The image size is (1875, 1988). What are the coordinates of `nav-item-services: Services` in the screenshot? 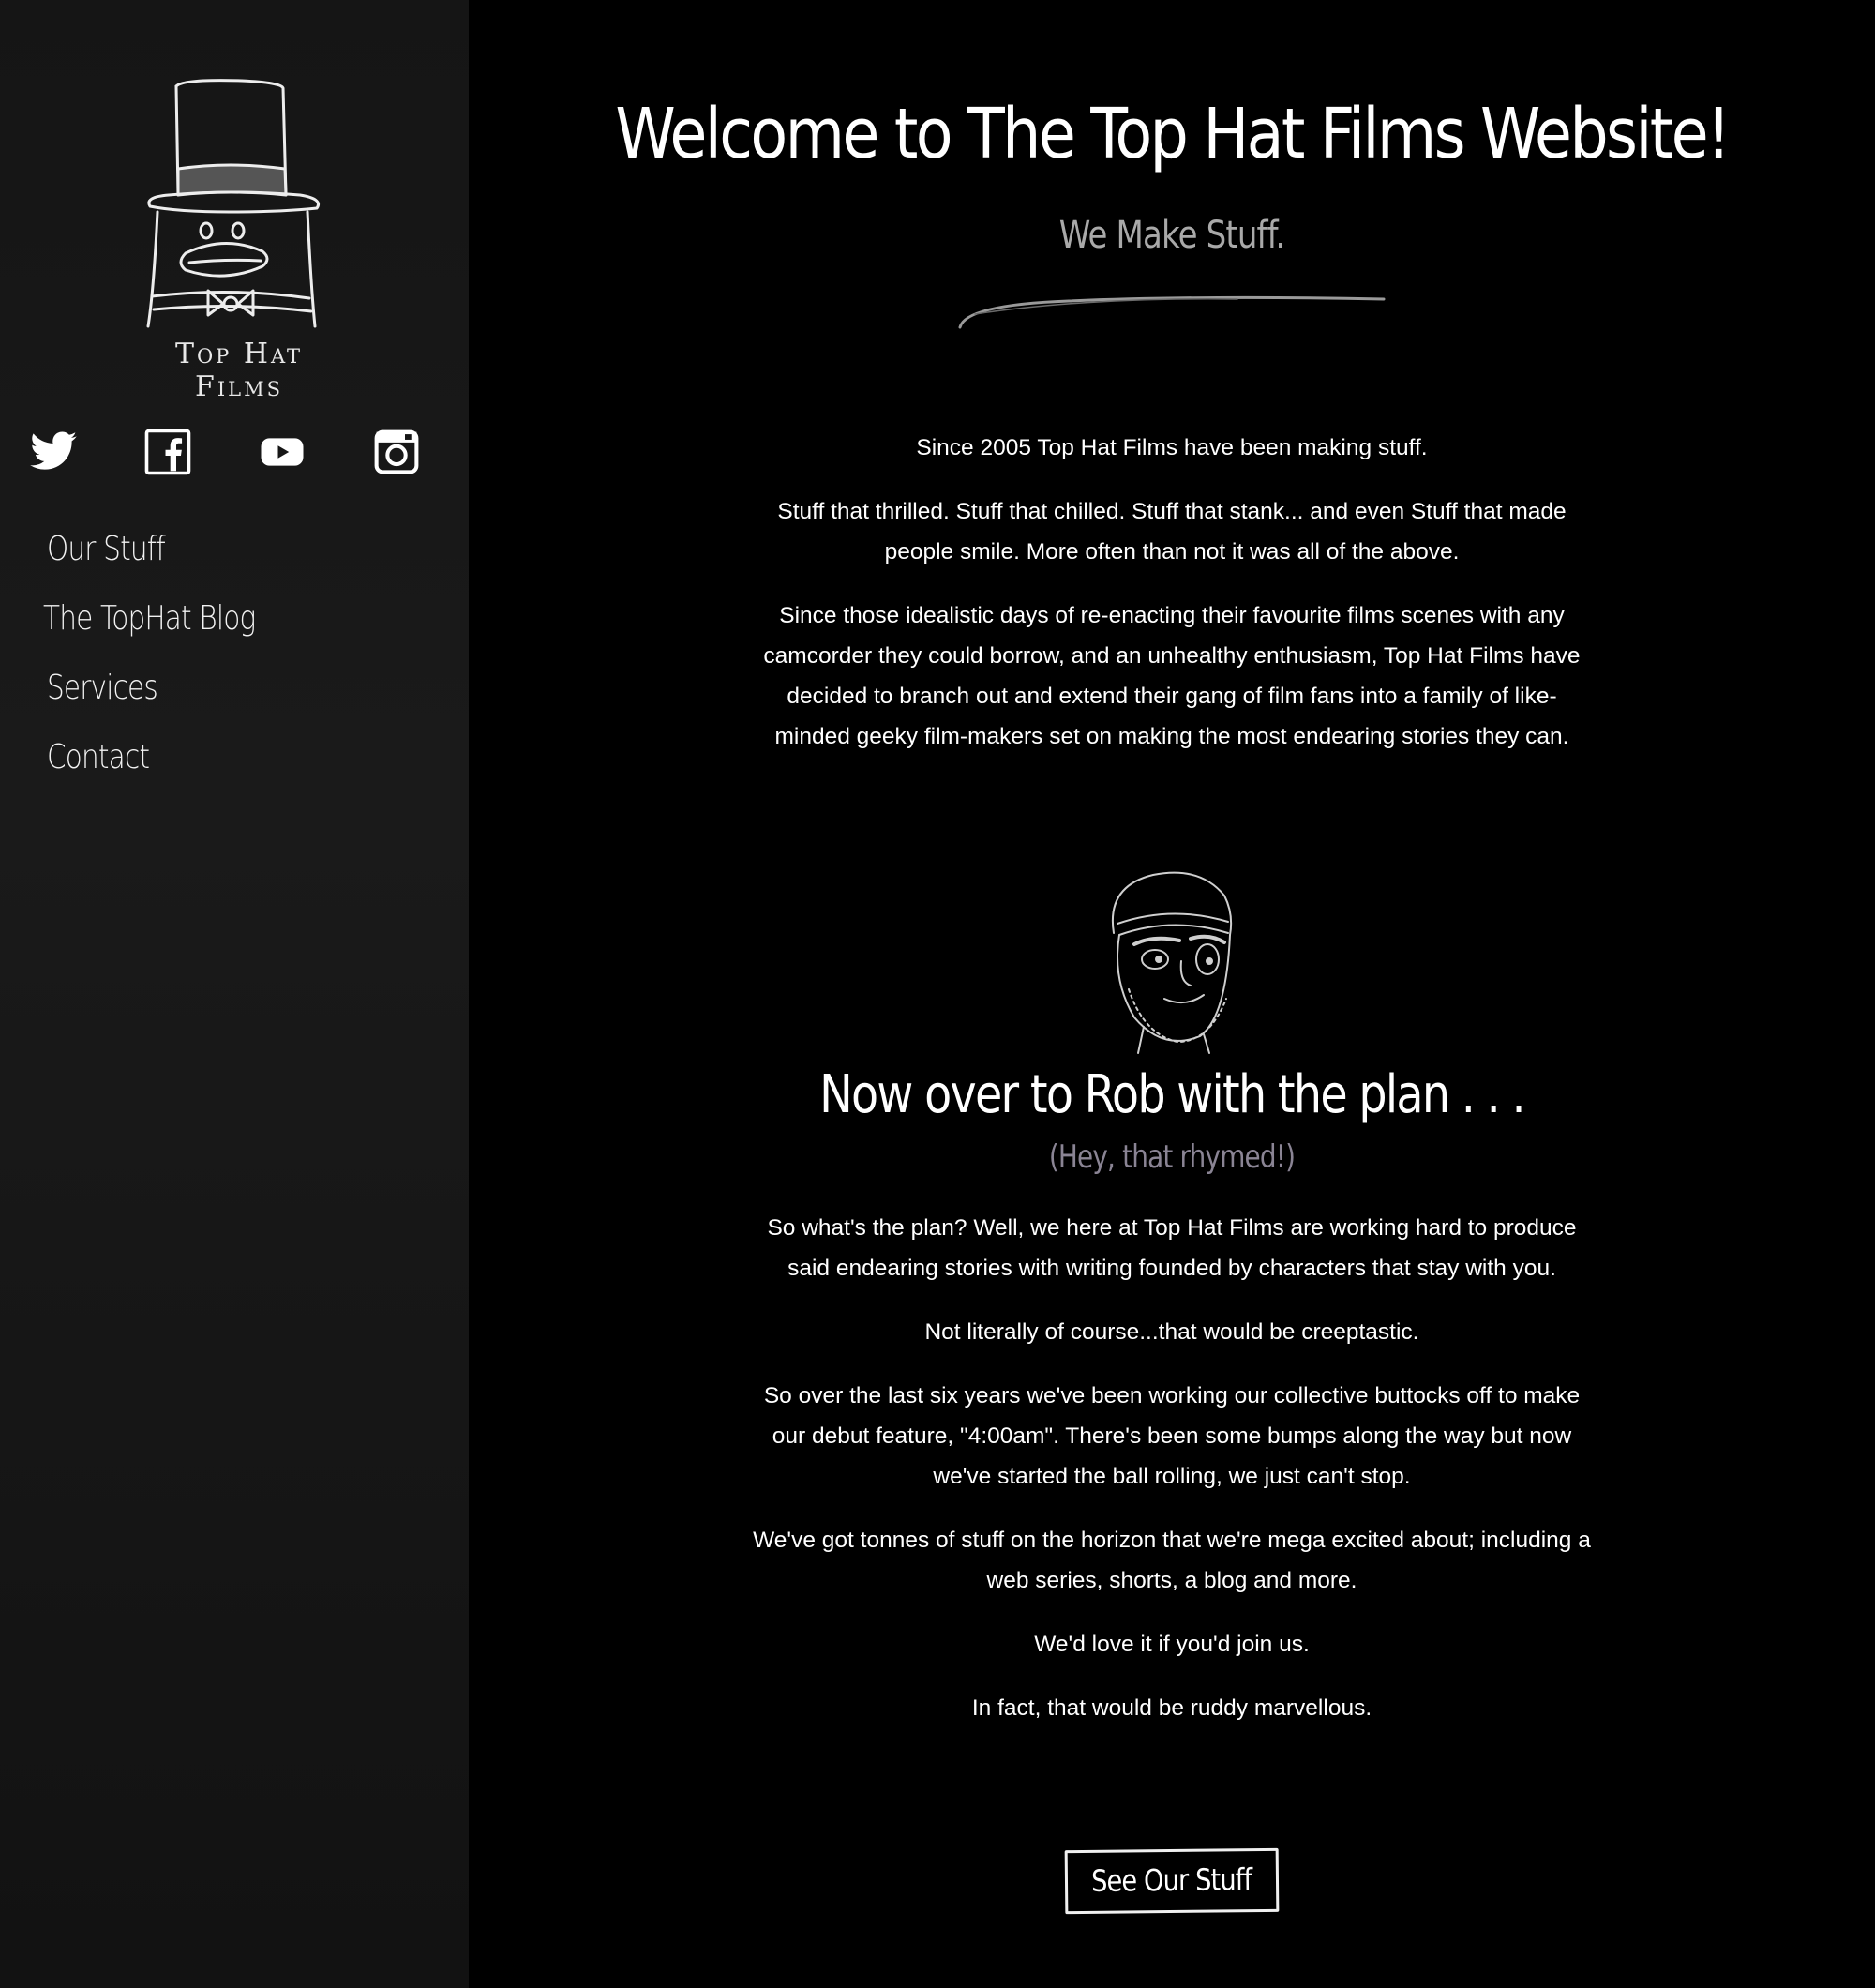 It's located at (200, 695).